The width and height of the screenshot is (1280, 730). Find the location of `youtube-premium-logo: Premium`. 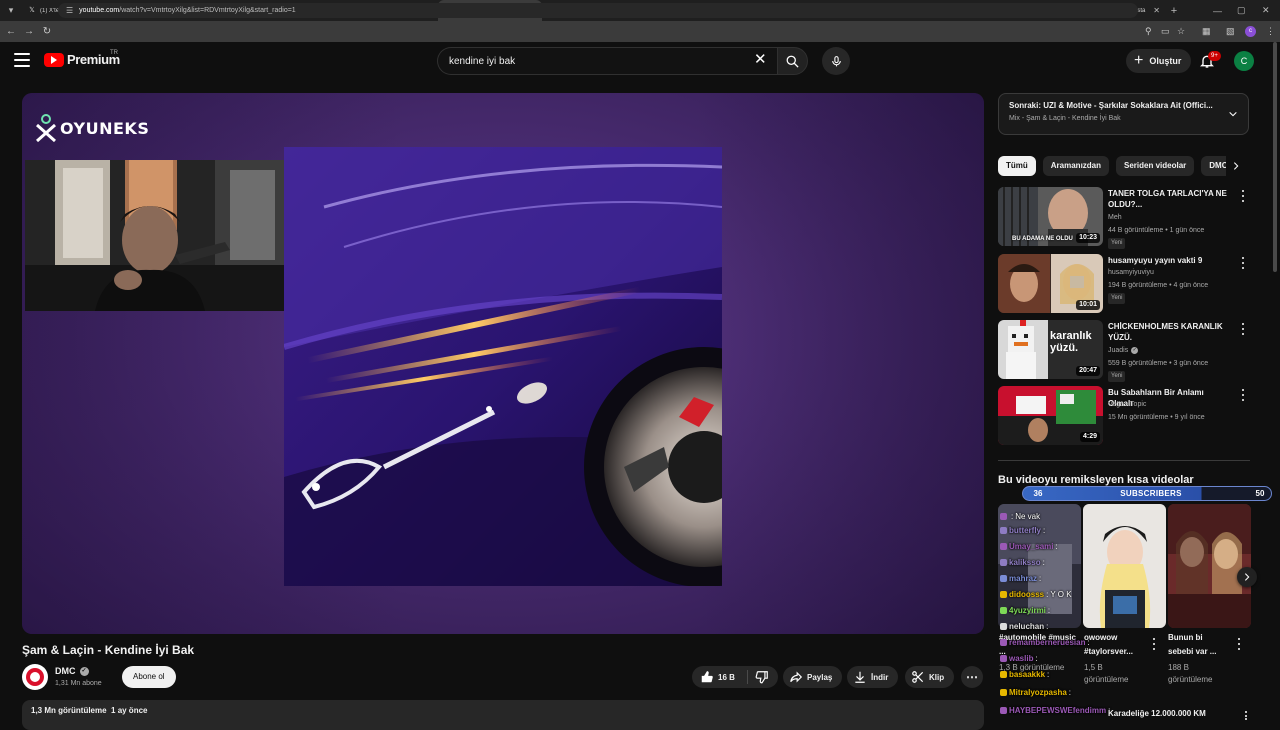

youtube-premium-logo: Premium is located at coordinates (82, 59).